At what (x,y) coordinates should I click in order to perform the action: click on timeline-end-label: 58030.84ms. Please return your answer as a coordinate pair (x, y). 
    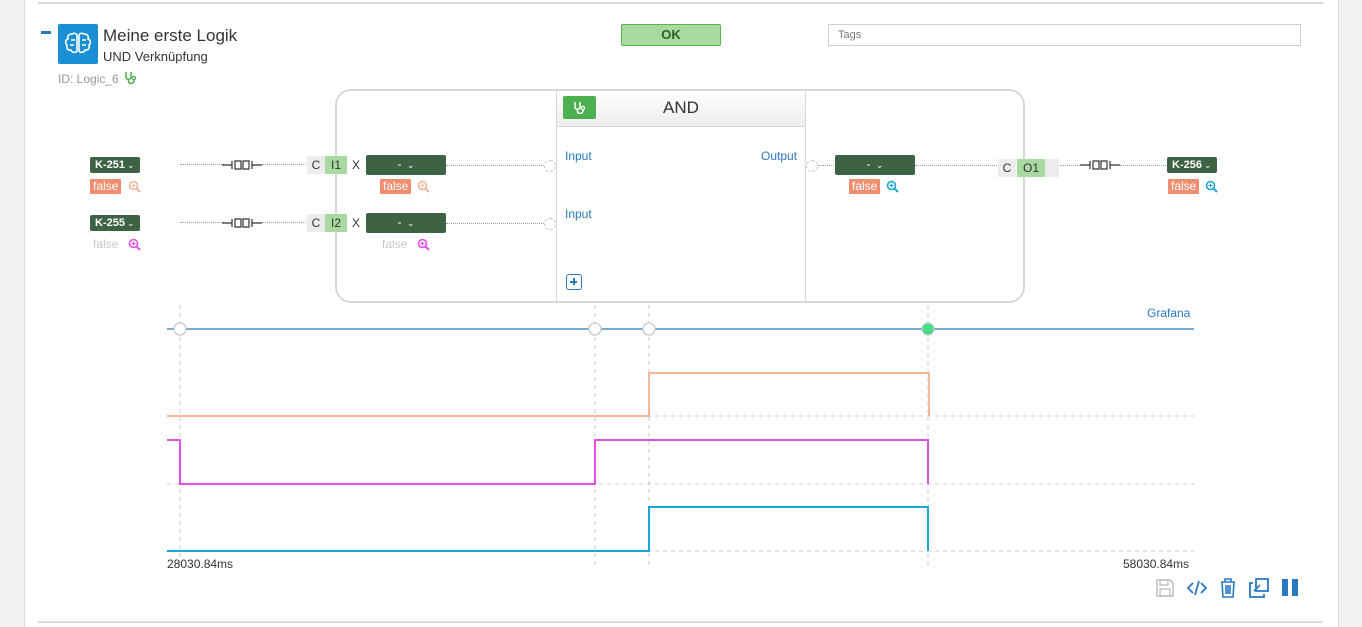
    Looking at the image, I should click on (1156, 564).